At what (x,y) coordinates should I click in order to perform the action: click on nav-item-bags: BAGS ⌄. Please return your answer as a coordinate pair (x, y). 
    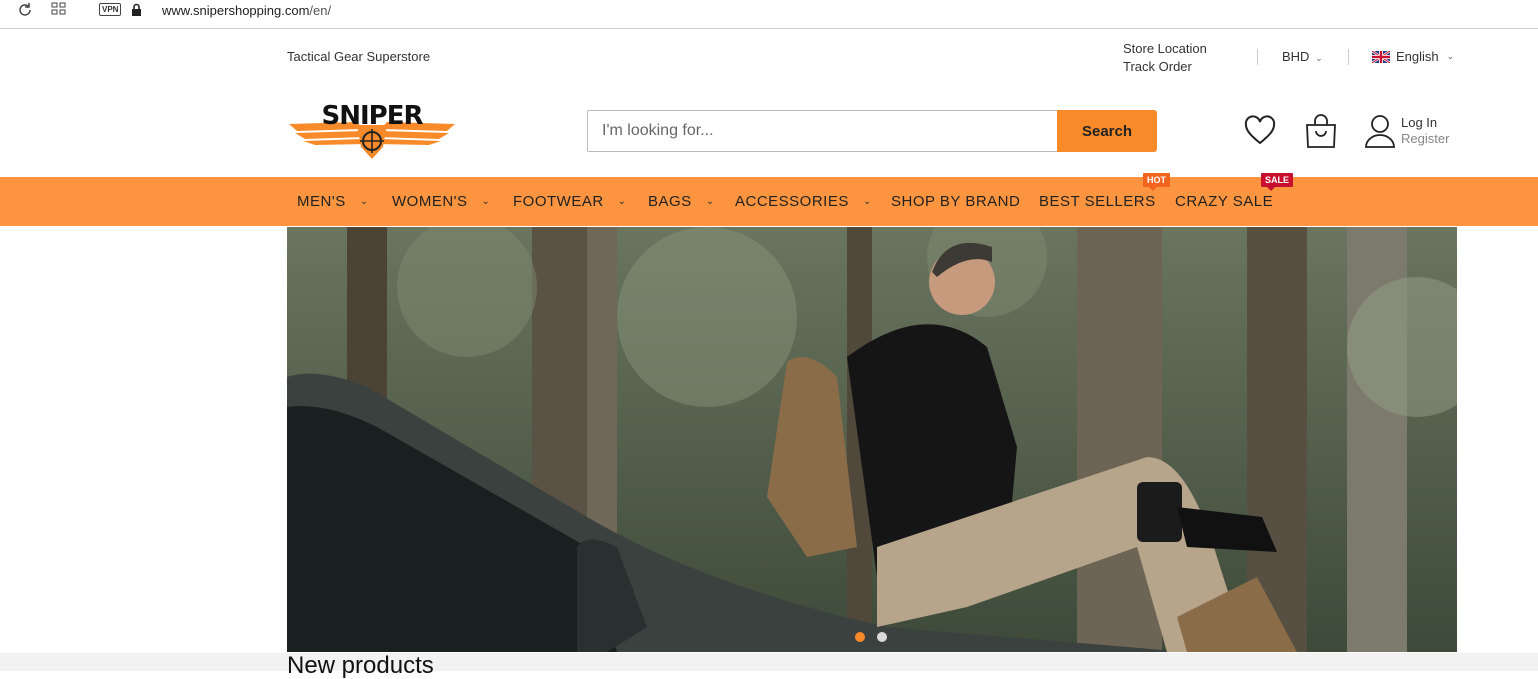
    Looking at the image, I should click on (681, 201).